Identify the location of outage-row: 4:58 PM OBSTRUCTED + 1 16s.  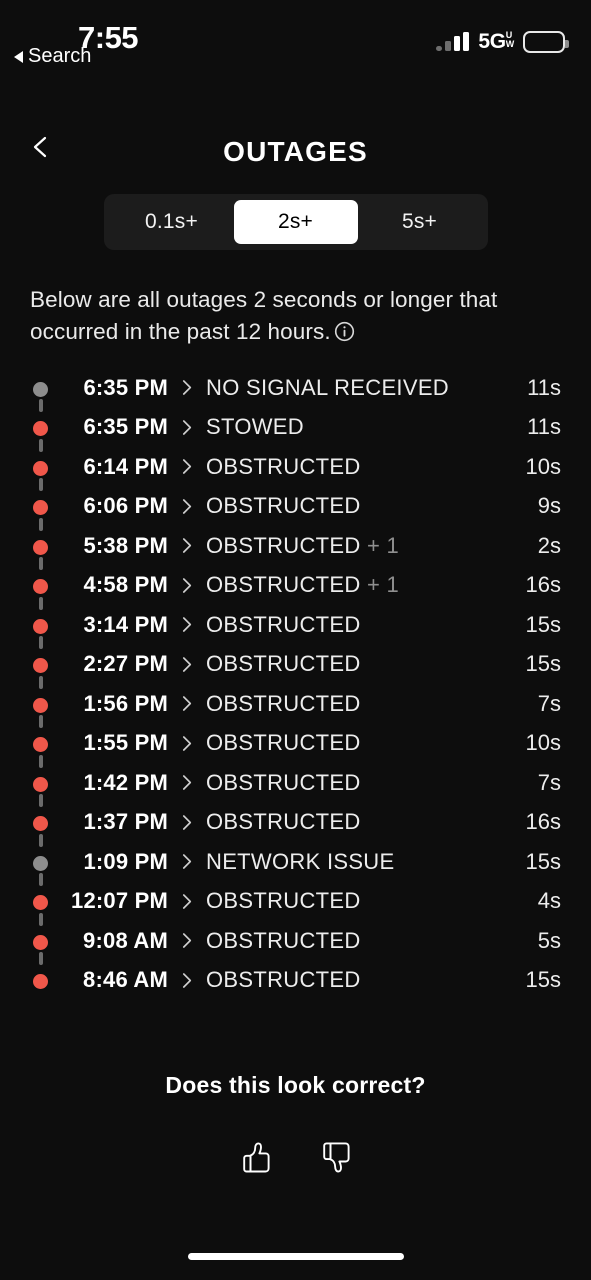
(295, 588).